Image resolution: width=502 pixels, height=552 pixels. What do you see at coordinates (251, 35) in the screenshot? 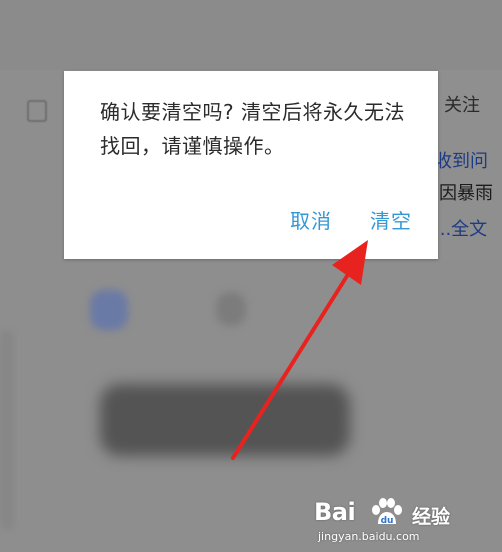
I see `background-header-area` at bounding box center [251, 35].